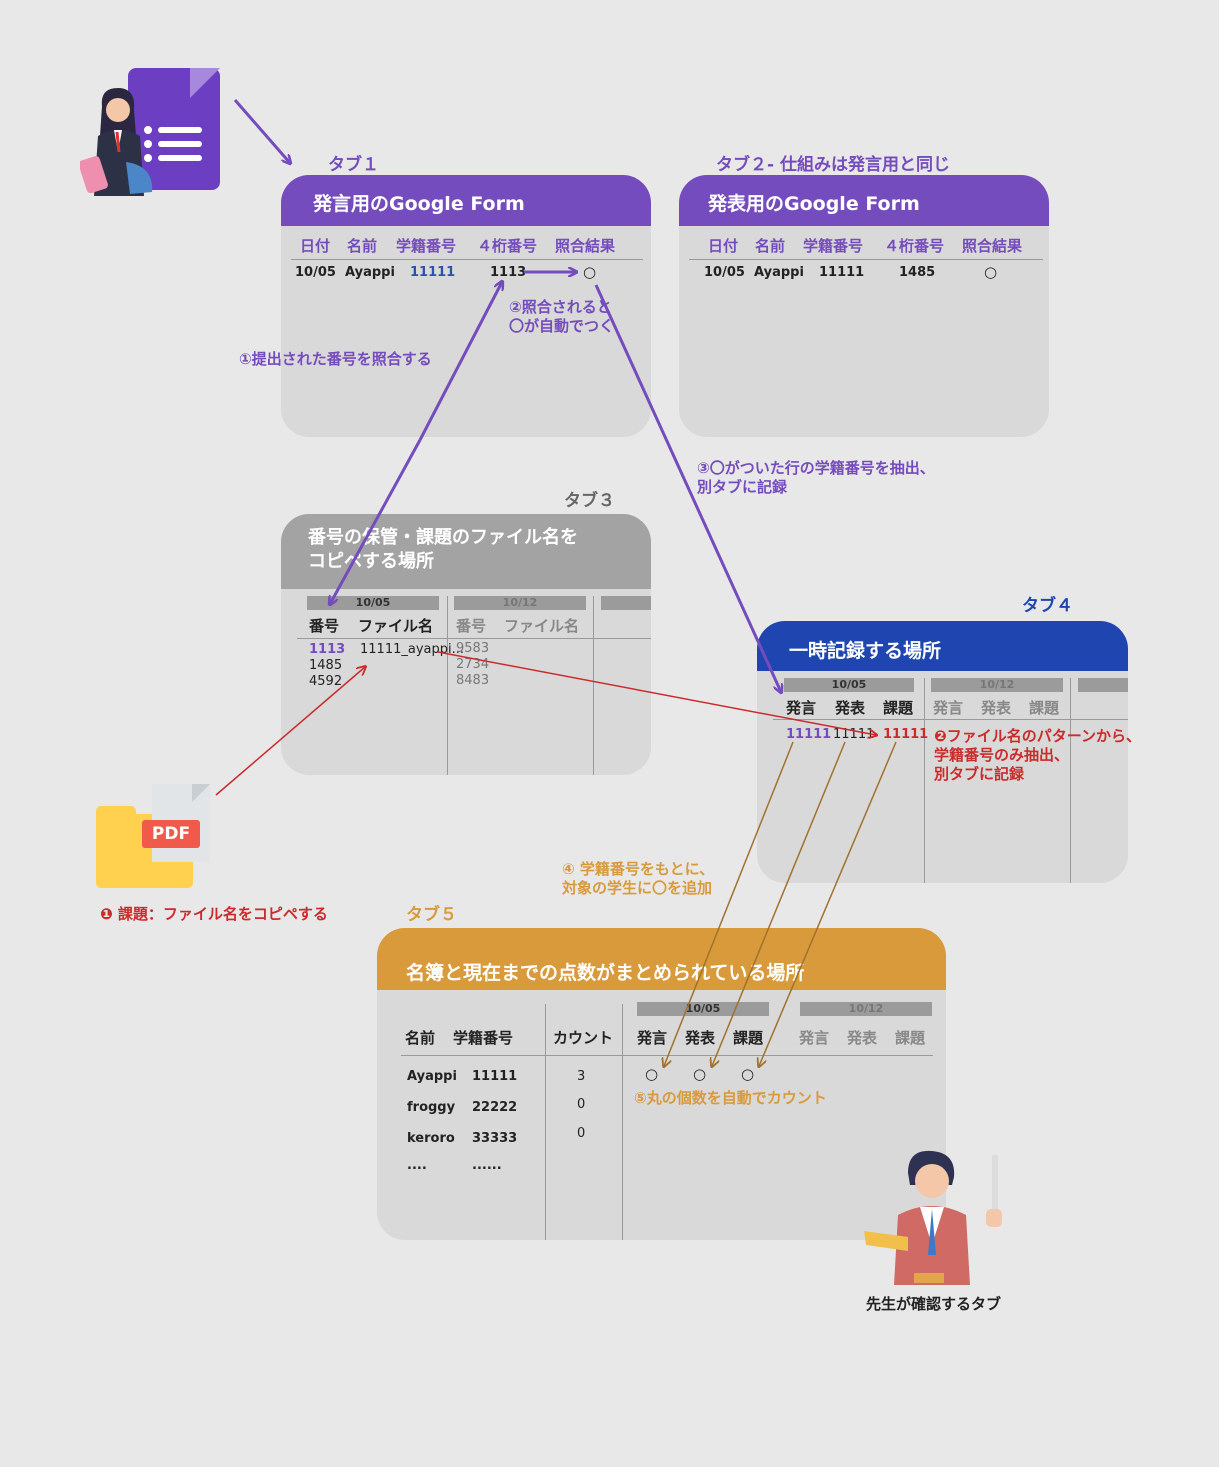  Describe the element at coordinates (833, 246) in the screenshot. I see `tab2-col-student-id: 学籍番号` at that location.